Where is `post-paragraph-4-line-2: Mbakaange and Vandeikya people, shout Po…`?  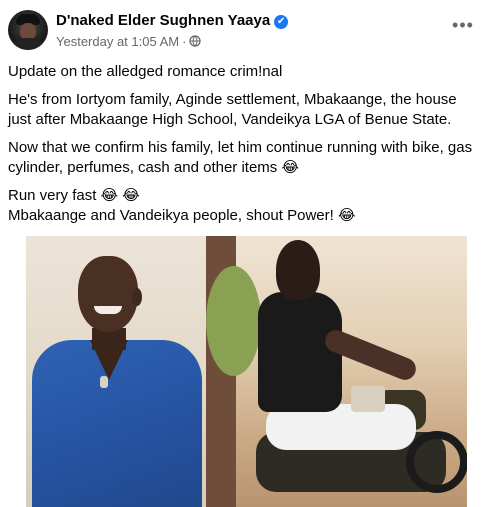
post-paragraph-4-line-2: Mbakaange and Vandeikya people, shout Po… is located at coordinates (182, 215).